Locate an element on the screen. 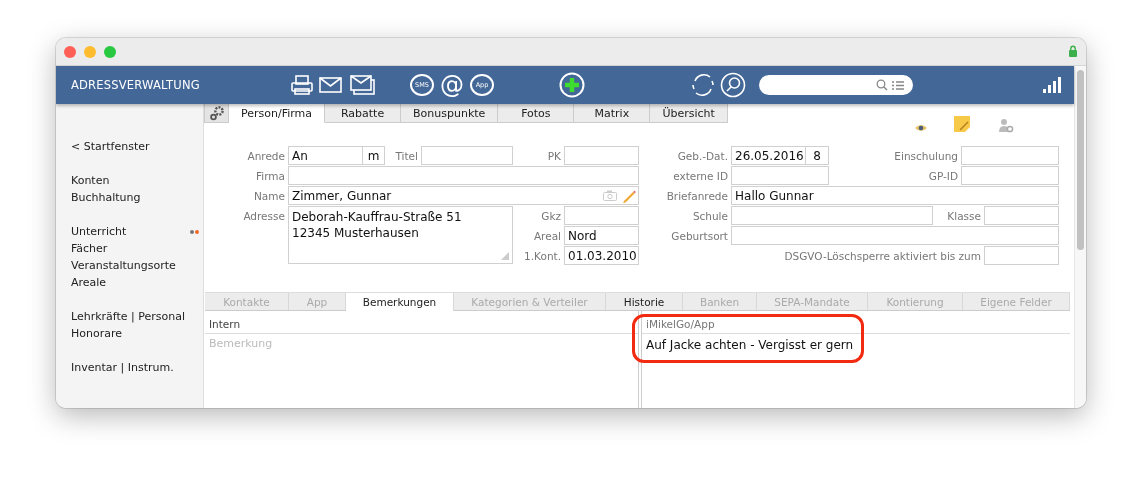 The width and height of the screenshot is (1142, 482). close-button is located at coordinates (70, 51).